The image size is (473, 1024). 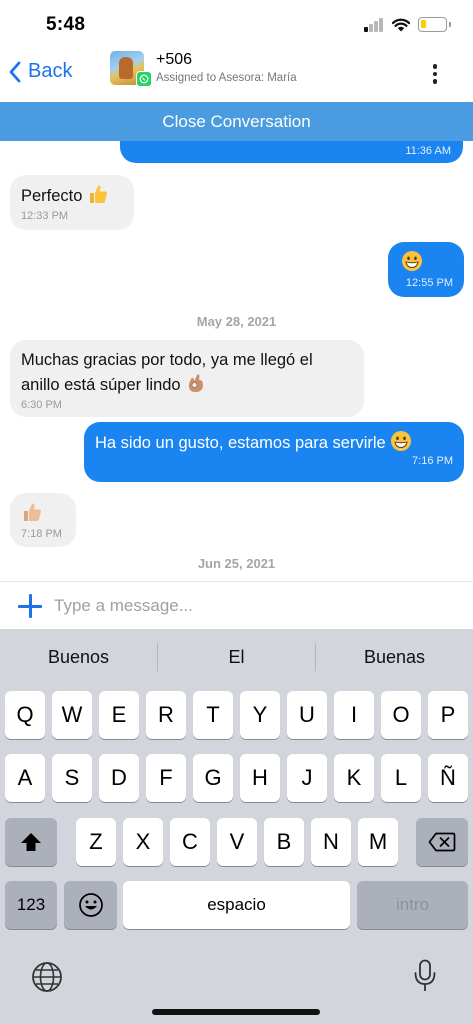 I want to click on suggestion-item: El, so click(x=236, y=657).